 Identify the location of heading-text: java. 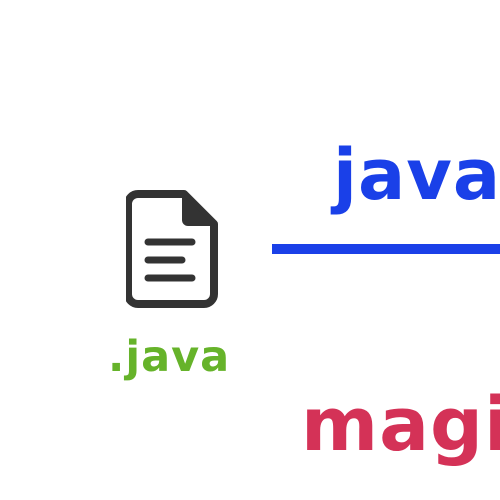
(416, 175).